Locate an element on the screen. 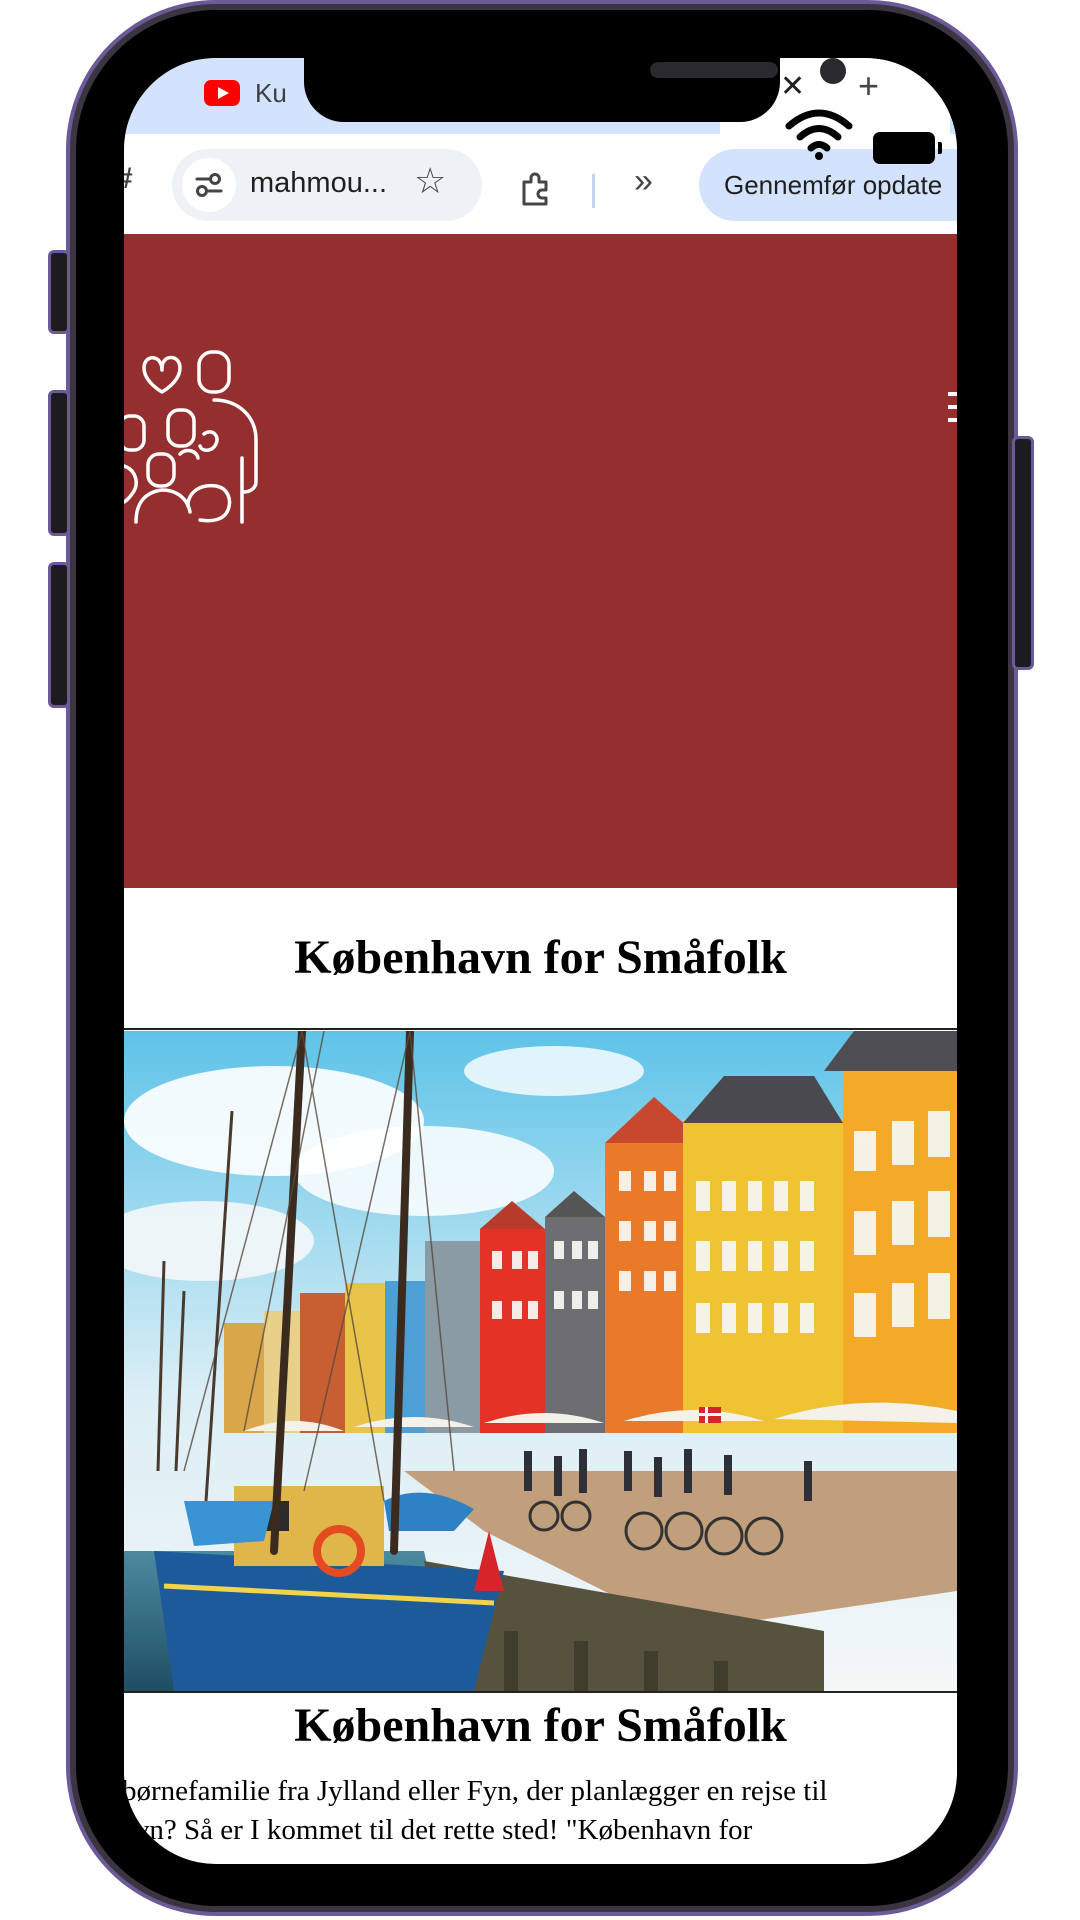  wifi-icon is located at coordinates (819, 134).